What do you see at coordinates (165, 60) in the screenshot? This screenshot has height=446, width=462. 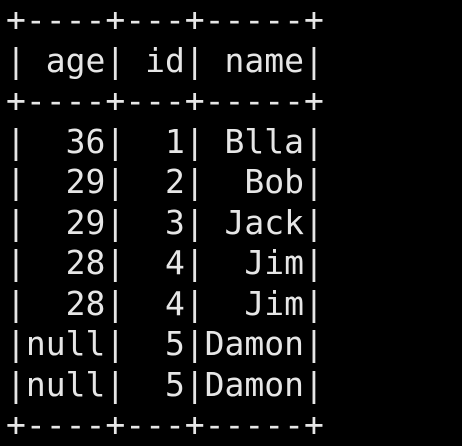 I see `table-header-row: | age| id| name|` at bounding box center [165, 60].